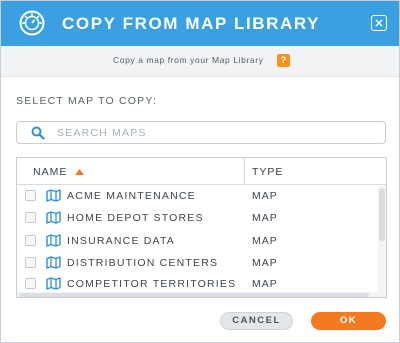 Image resolution: width=400 pixels, height=343 pixels. Describe the element at coordinates (121, 241) in the screenshot. I see `map-name: INSURANCE DATA` at that location.